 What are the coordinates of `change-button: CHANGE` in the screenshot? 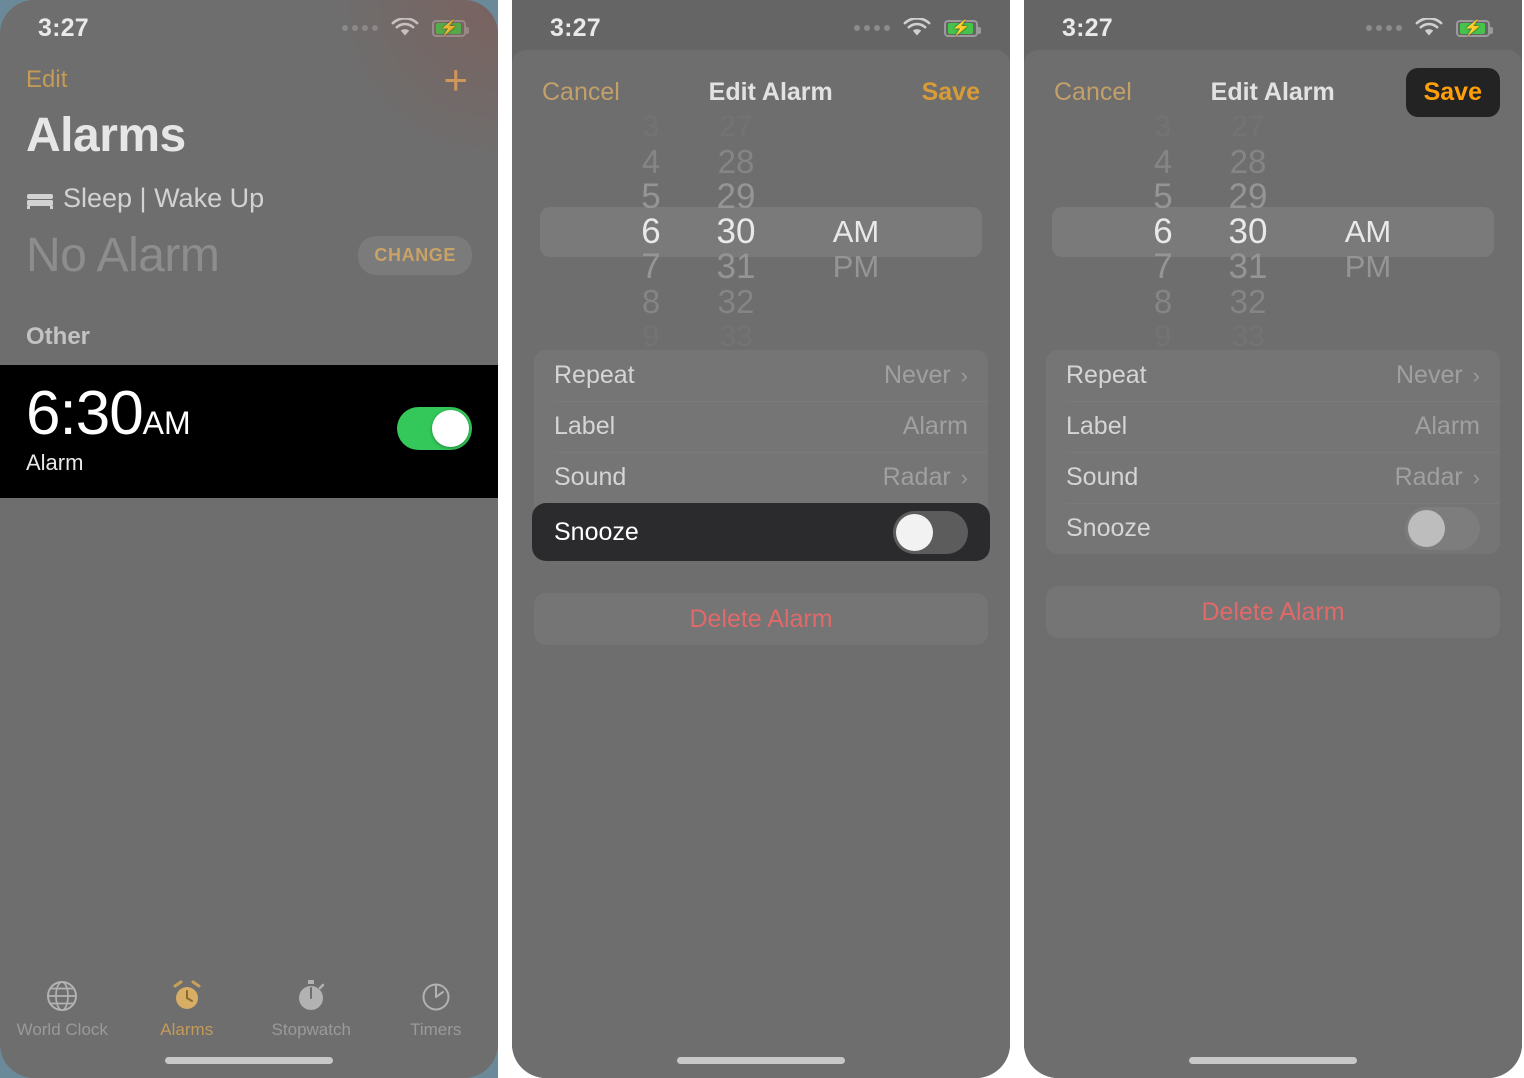 It's located at (415, 255).